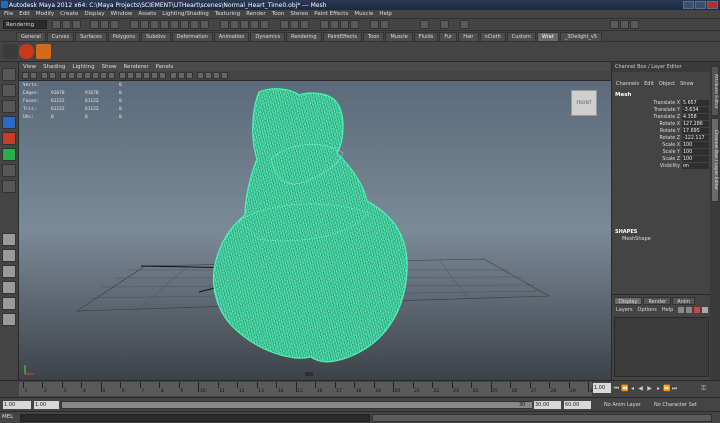  What do you see at coordinates (334, 24) in the screenshot?
I see `render-current-icon` at bounding box center [334, 24].